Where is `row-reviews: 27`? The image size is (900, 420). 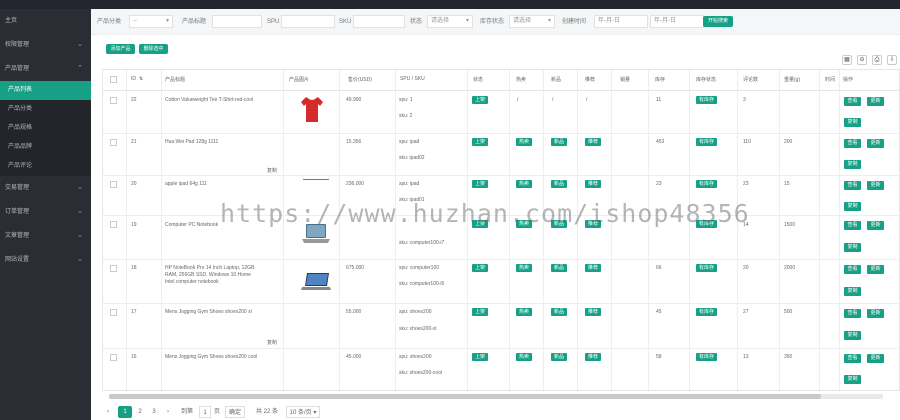 row-reviews: 27 is located at coordinates (746, 312).